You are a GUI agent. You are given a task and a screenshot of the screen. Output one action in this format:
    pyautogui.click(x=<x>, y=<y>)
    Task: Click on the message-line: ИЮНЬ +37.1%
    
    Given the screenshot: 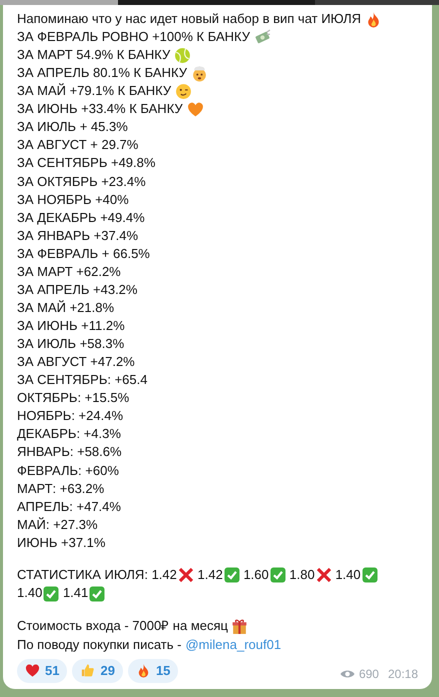 What is the action you would take?
    pyautogui.click(x=61, y=543)
    